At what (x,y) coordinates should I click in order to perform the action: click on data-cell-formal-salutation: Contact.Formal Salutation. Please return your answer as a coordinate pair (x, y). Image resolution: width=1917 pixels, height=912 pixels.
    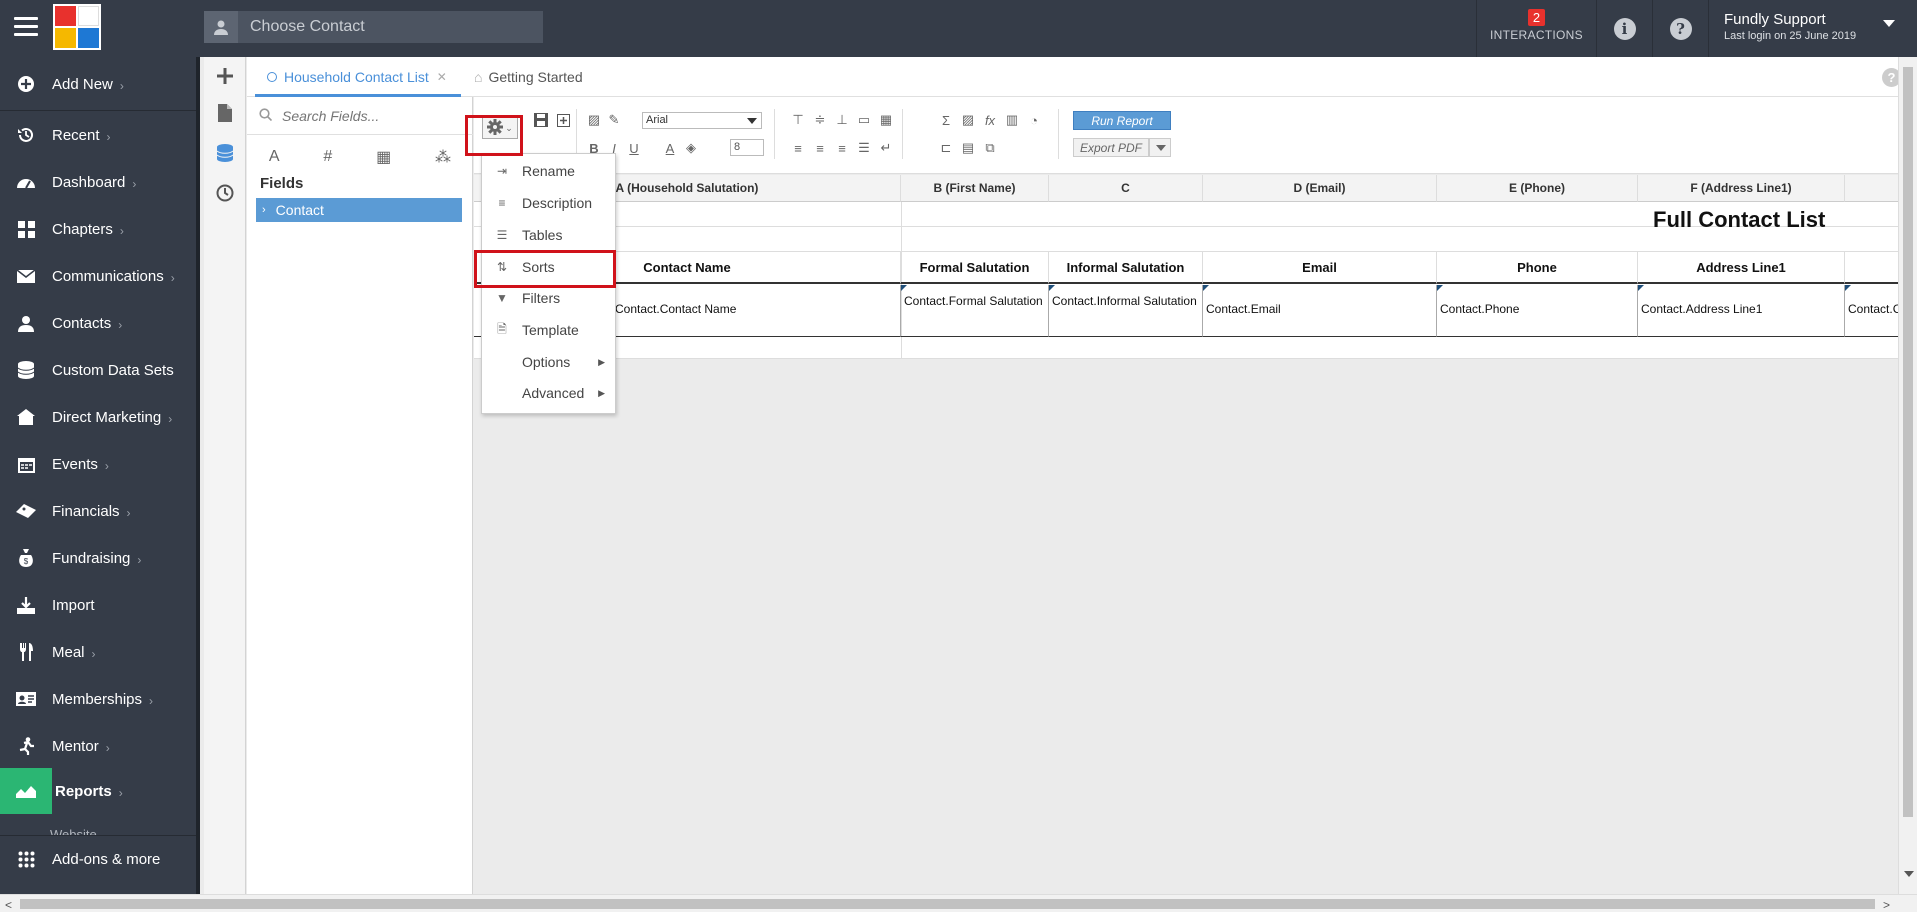
    Looking at the image, I should click on (975, 311).